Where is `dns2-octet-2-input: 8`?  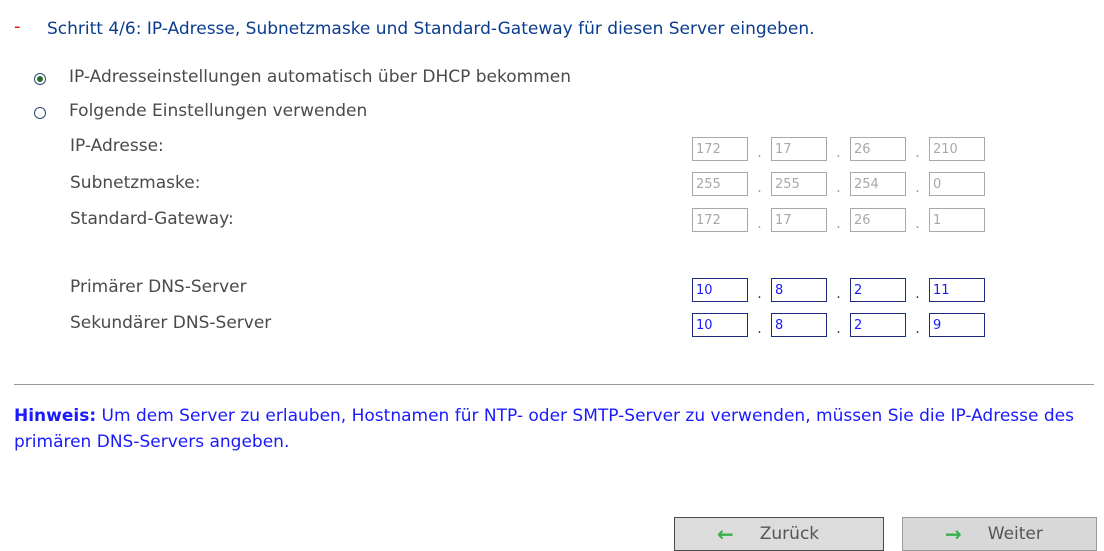 dns2-octet-2-input: 8 is located at coordinates (799, 325).